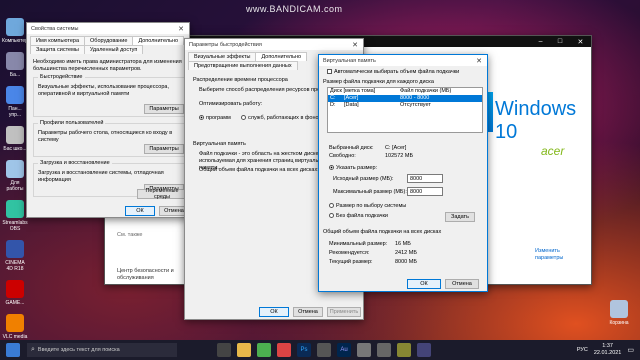  What do you see at coordinates (113, 49) in the screenshot?
I see `tab-remote: Удаленный доступ` at bounding box center [113, 49].